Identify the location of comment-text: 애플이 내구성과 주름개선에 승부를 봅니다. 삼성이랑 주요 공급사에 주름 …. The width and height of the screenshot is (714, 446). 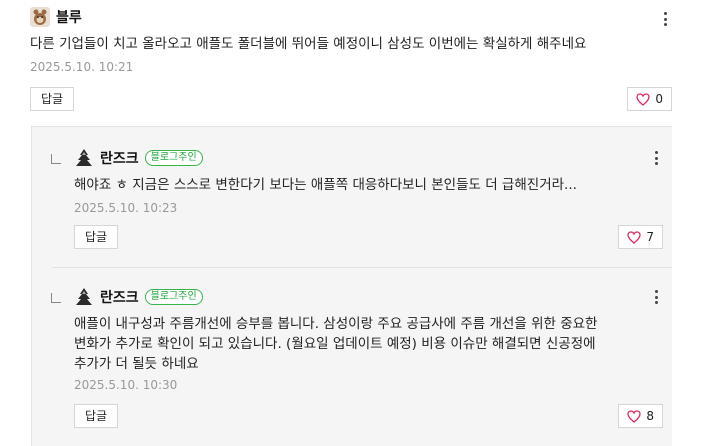
(336, 344).